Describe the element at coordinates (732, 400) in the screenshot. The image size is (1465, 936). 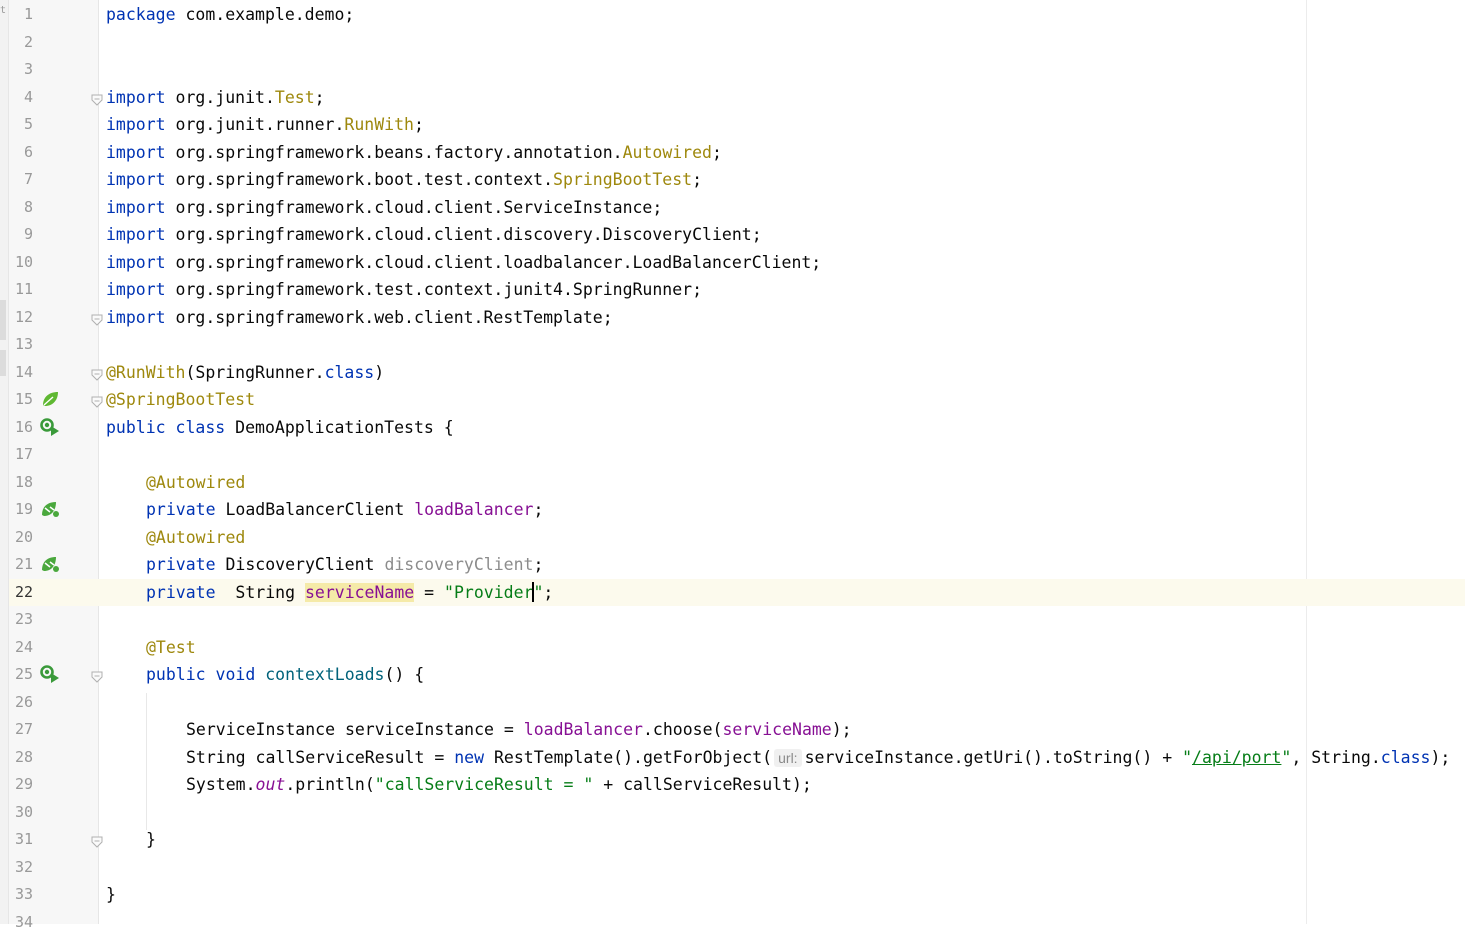
I see `code-line: 15 @SpringBootTest` at that location.